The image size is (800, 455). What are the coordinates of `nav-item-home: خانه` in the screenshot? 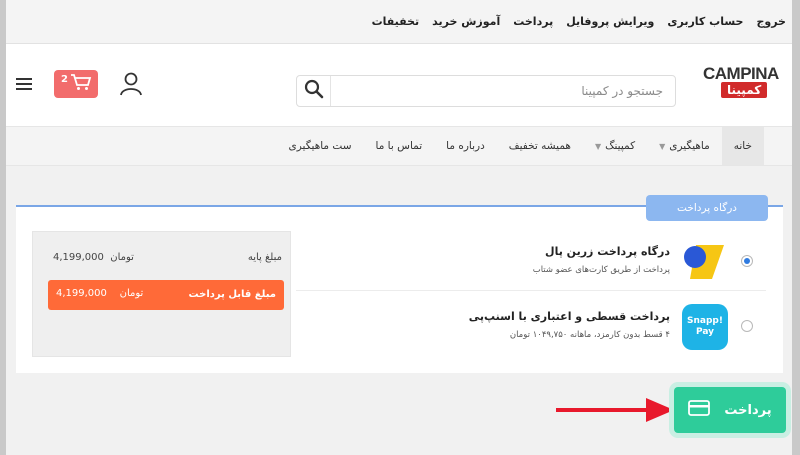 It's located at (742, 146).